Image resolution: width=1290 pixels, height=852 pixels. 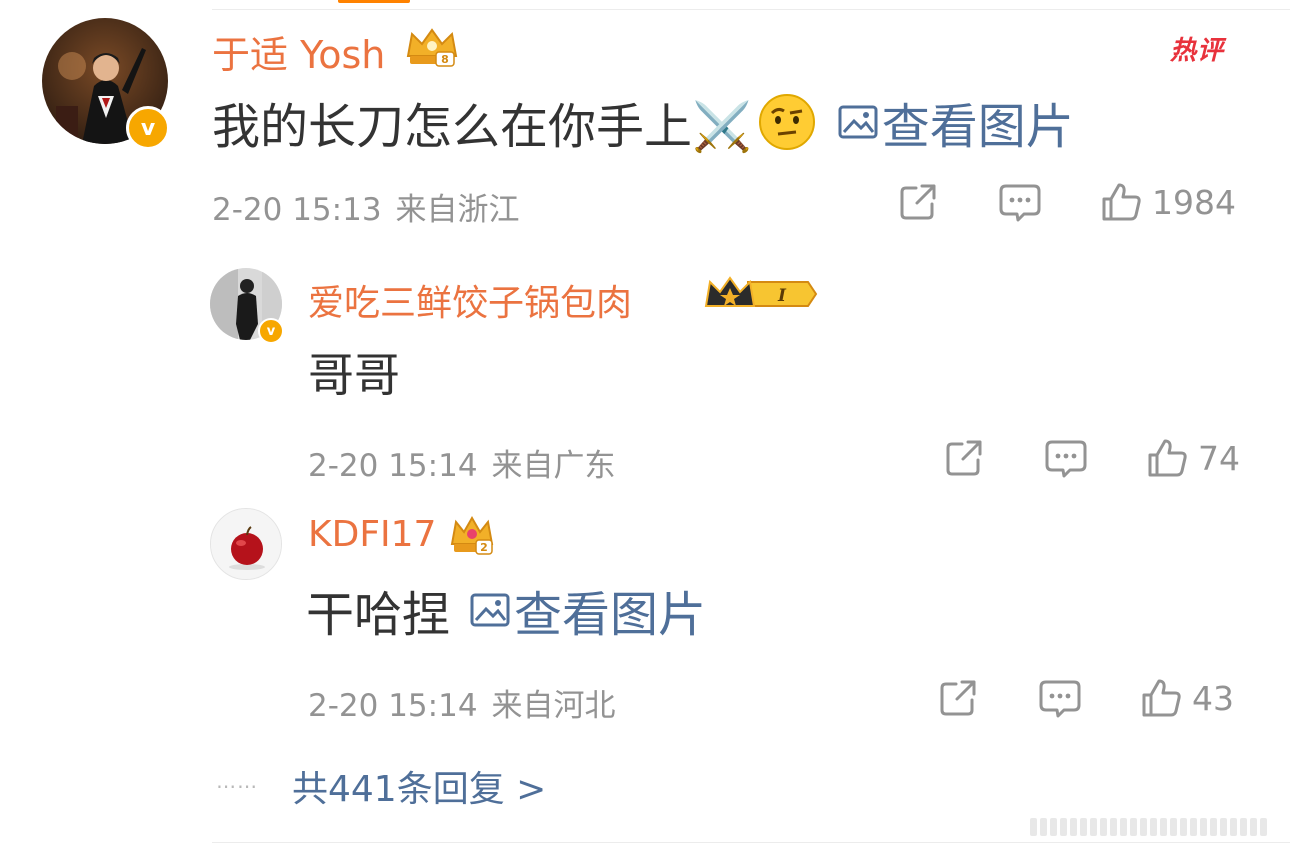 What do you see at coordinates (787, 122) in the screenshot?
I see `raised-eyebrow-emoji` at bounding box center [787, 122].